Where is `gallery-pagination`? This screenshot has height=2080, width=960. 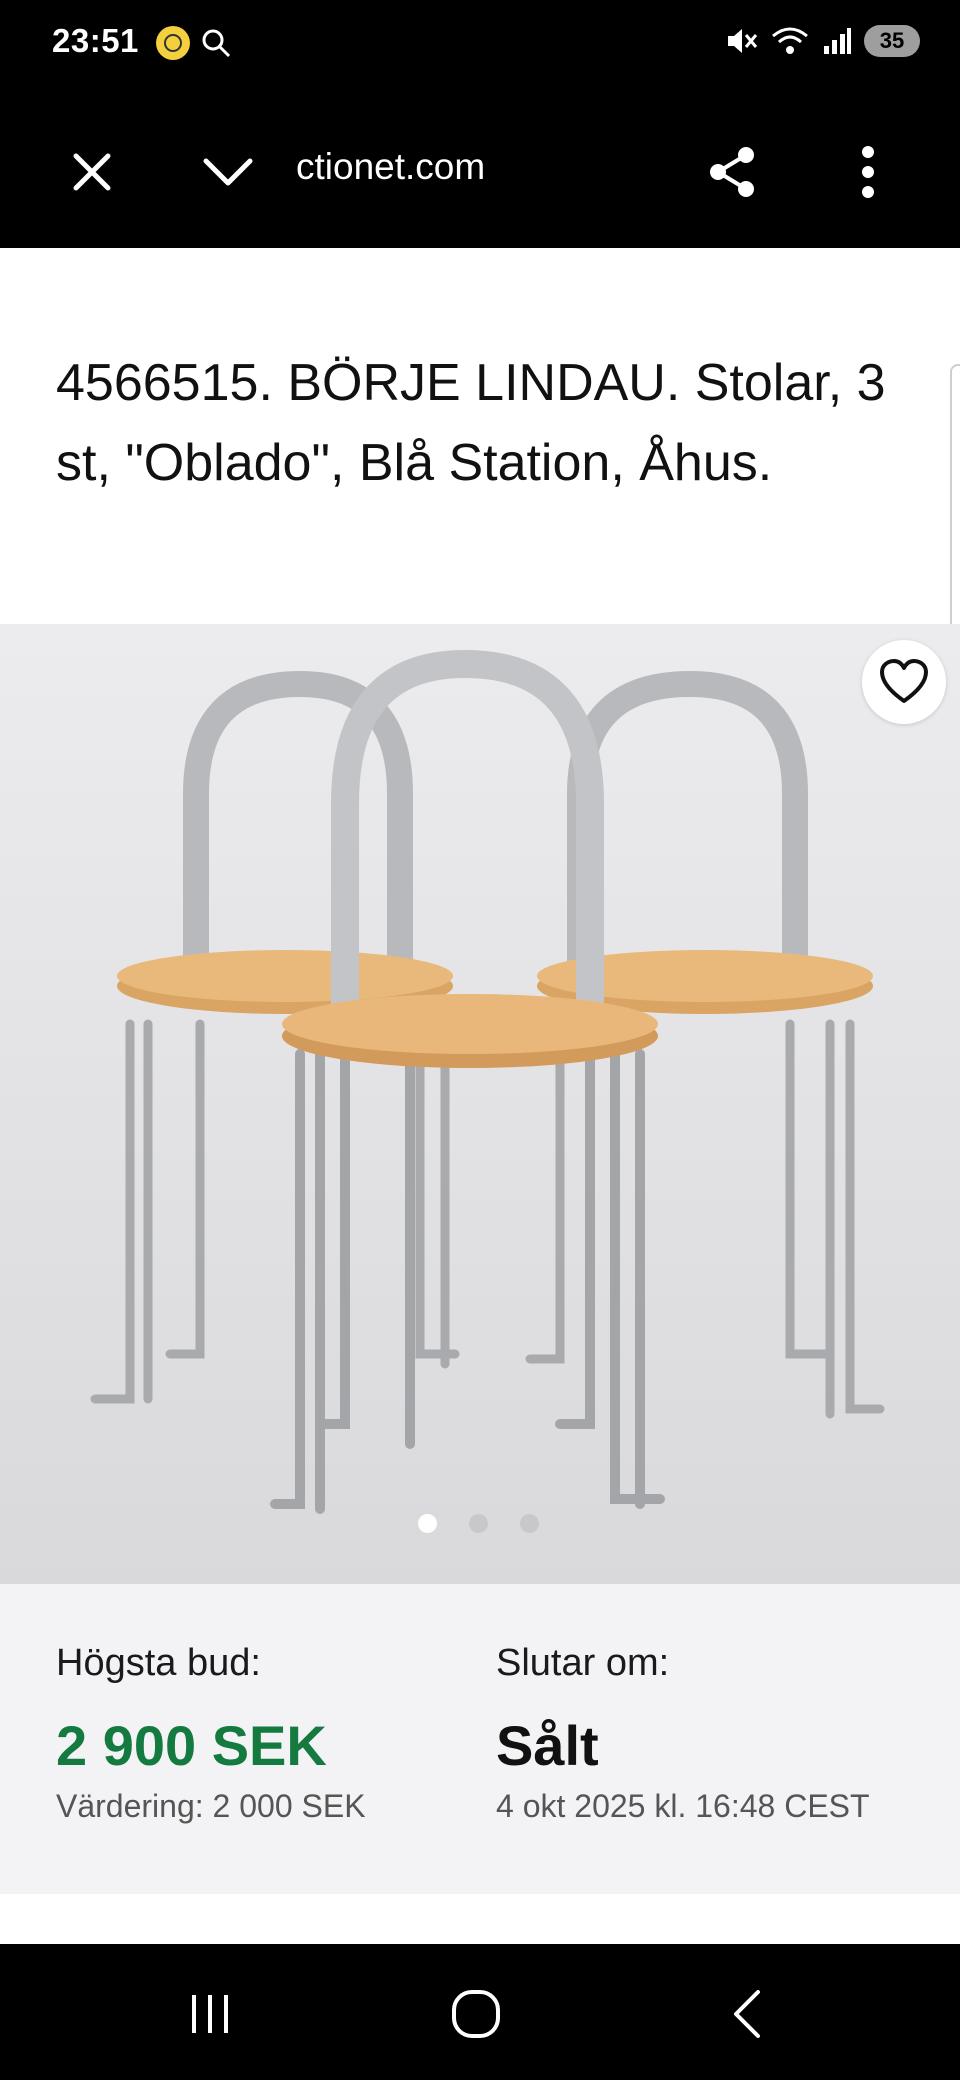
gallery-pagination is located at coordinates (478, 1523).